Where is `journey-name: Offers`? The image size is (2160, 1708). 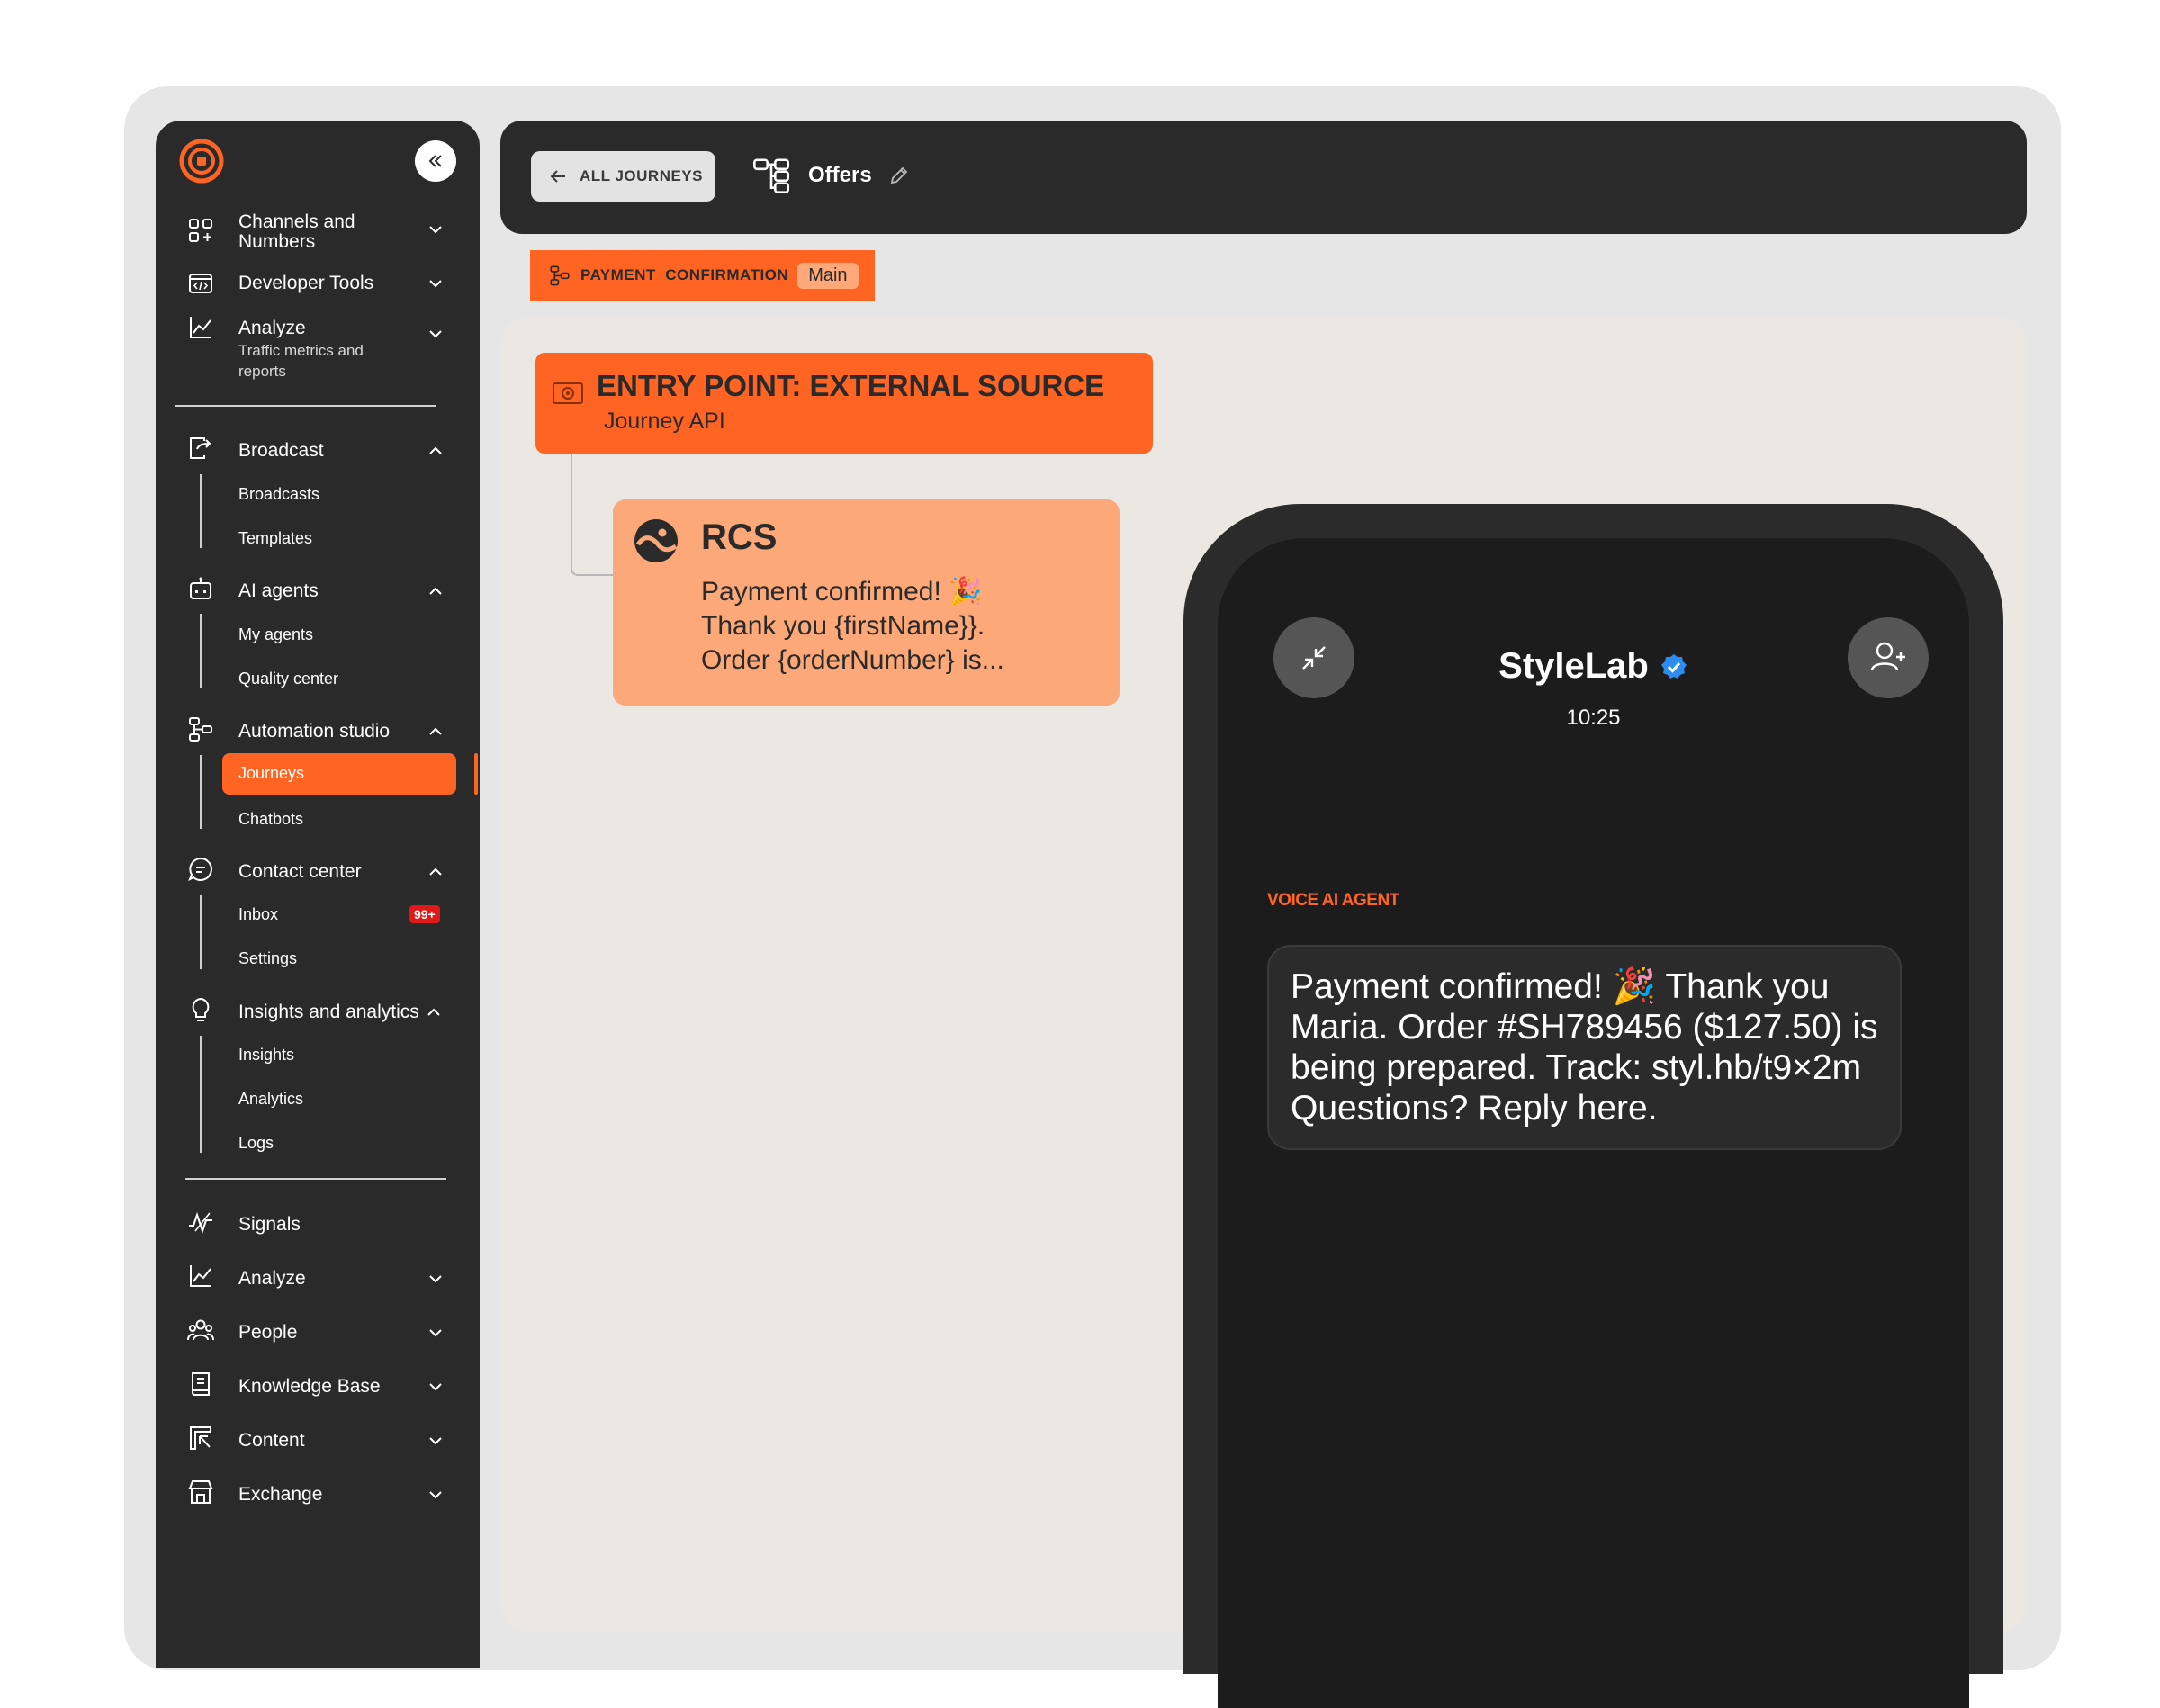
journey-name: Offers is located at coordinates (840, 175).